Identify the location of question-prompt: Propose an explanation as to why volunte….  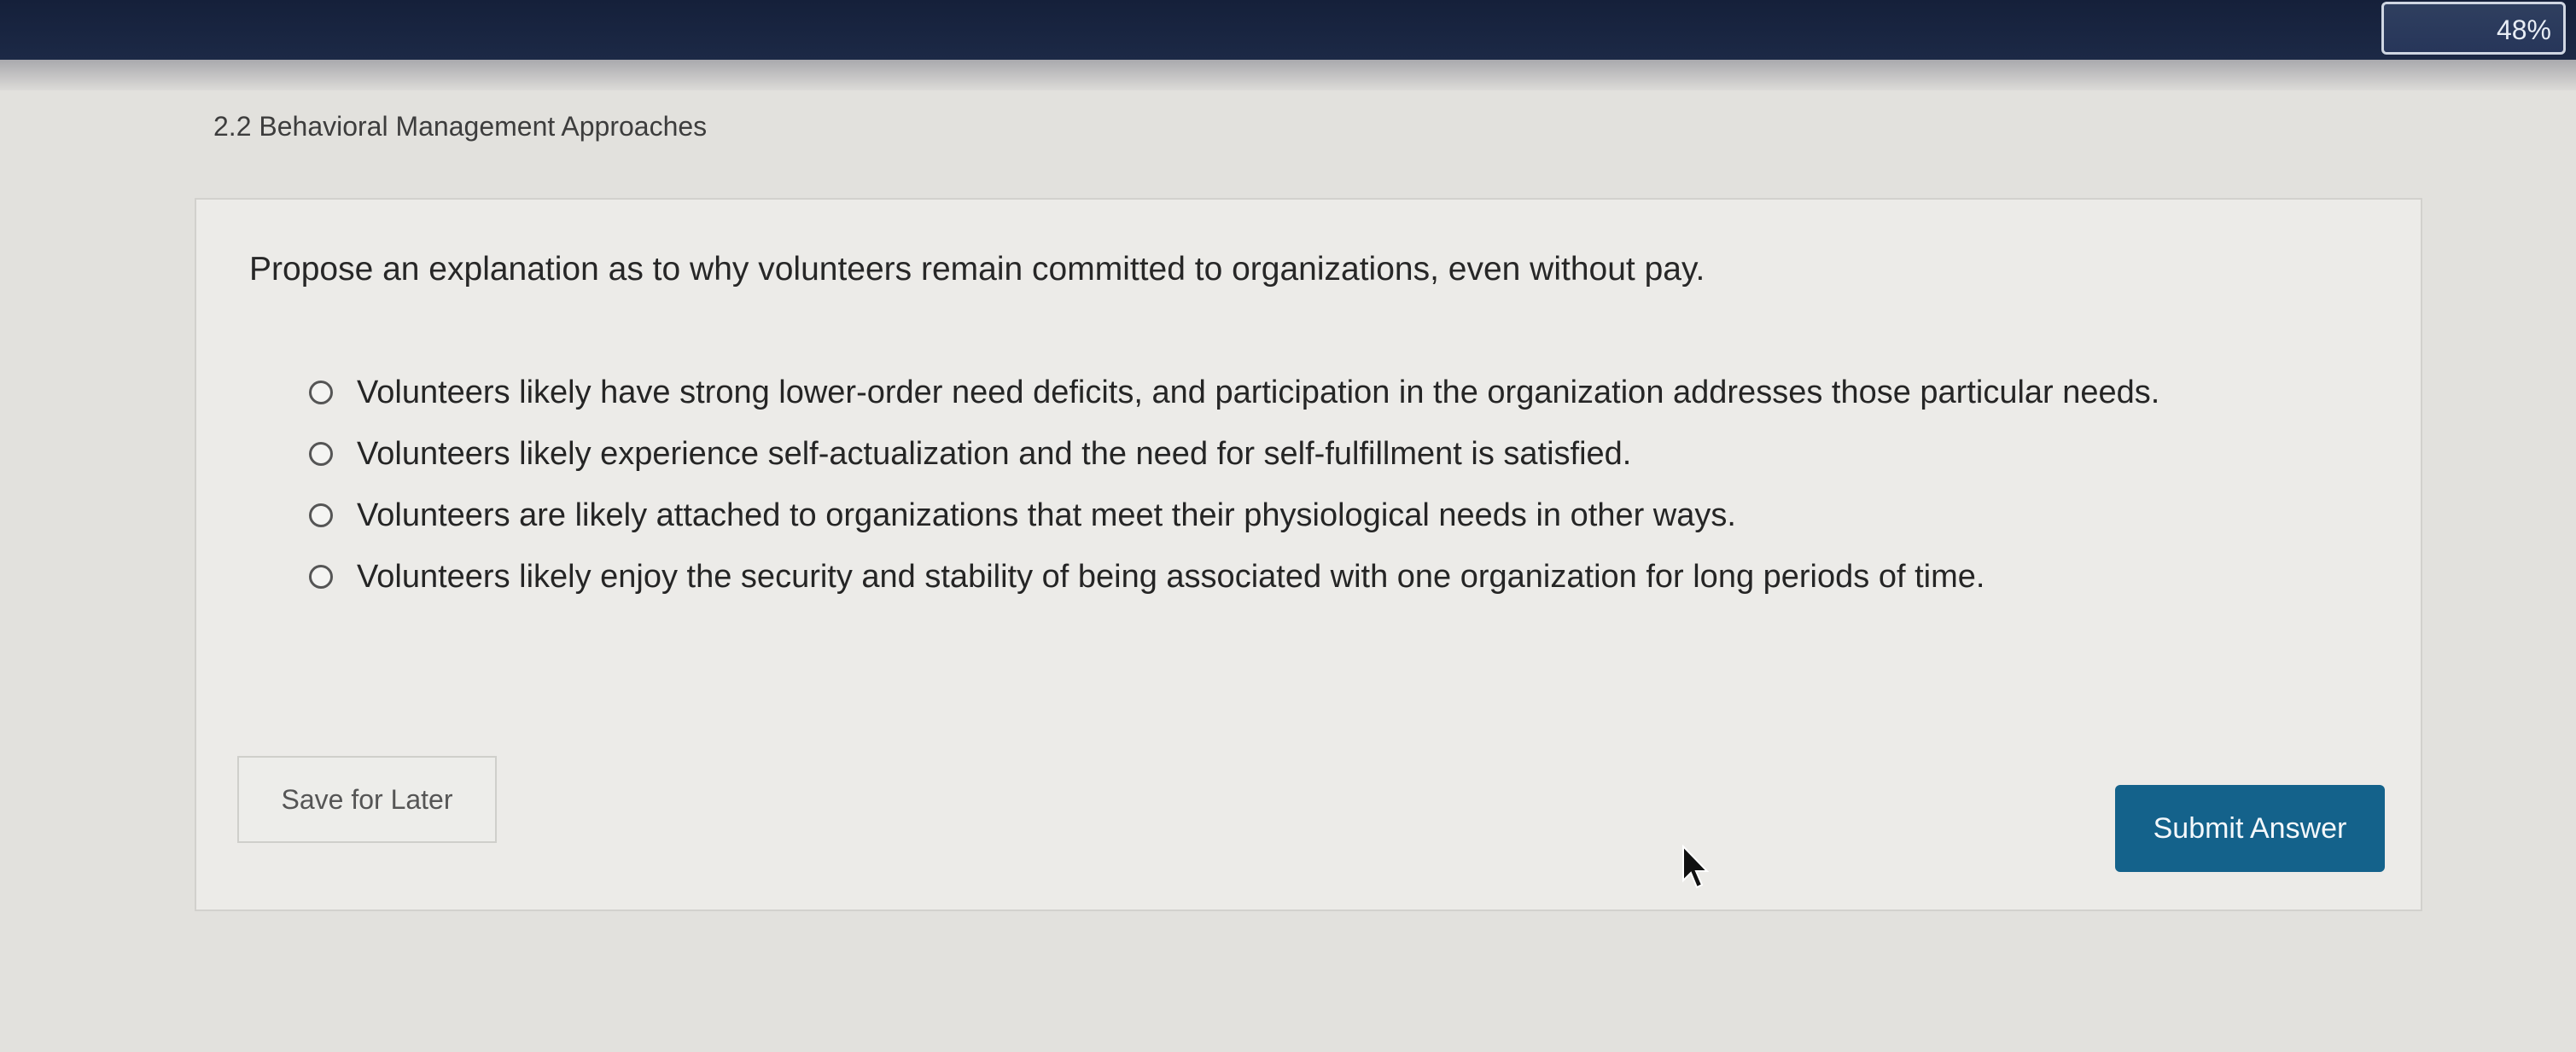
(977, 269).